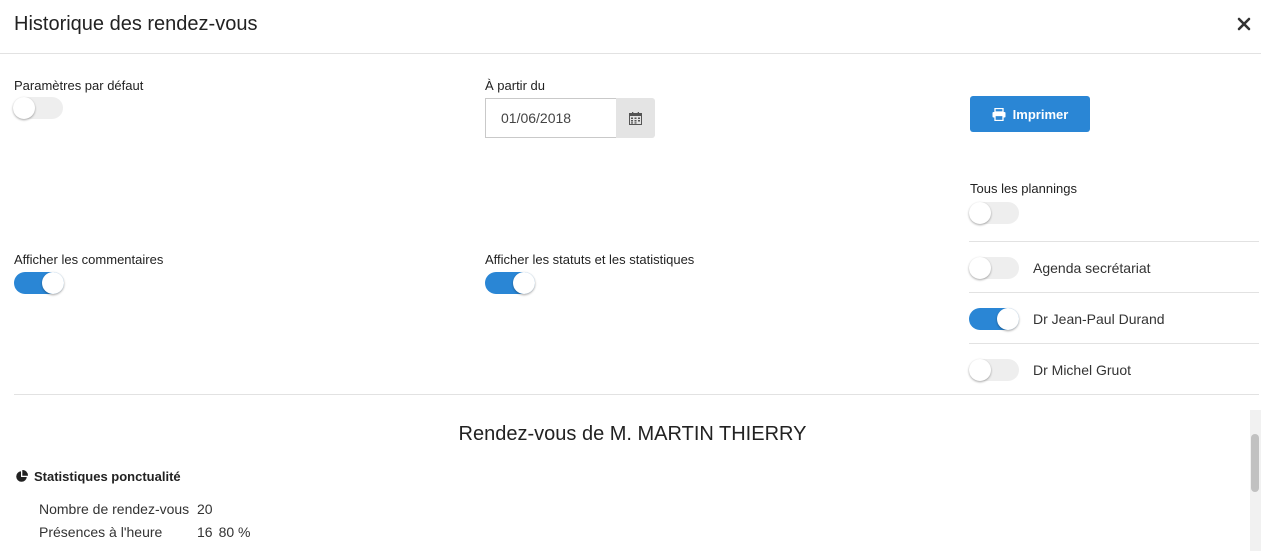  Describe the element at coordinates (79, 85) in the screenshot. I see `default-params-label: Paramètres par défaut` at that location.